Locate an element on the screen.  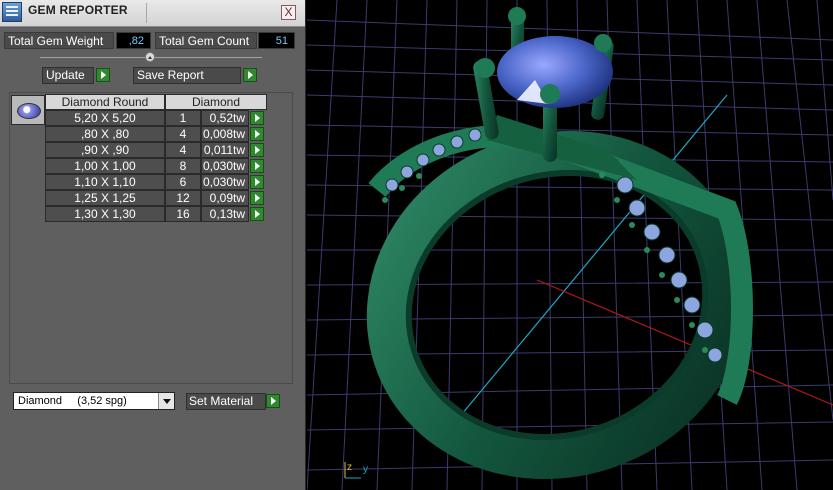
close-button: X is located at coordinates (288, 12).